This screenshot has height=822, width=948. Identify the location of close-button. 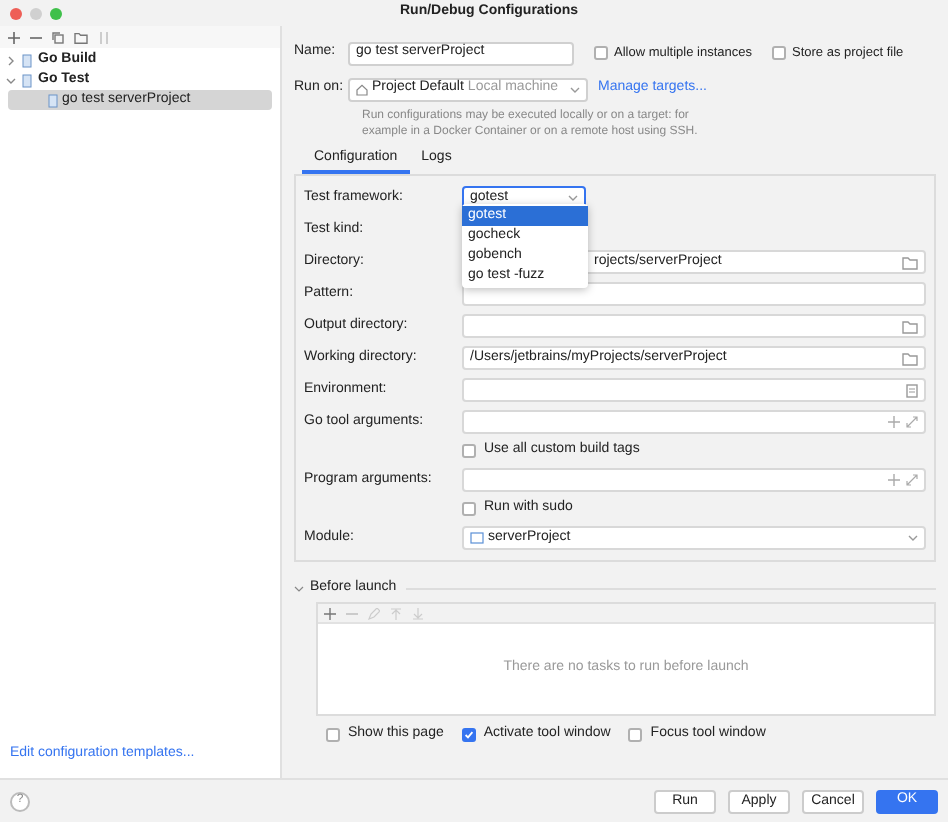
(16, 13).